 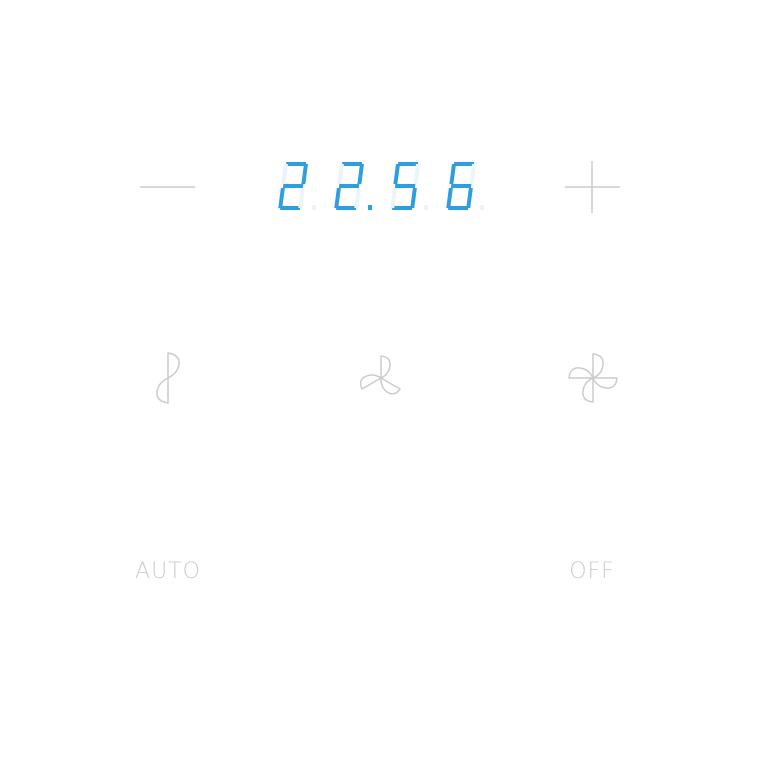 I want to click on temperature-display, so click(x=380, y=186).